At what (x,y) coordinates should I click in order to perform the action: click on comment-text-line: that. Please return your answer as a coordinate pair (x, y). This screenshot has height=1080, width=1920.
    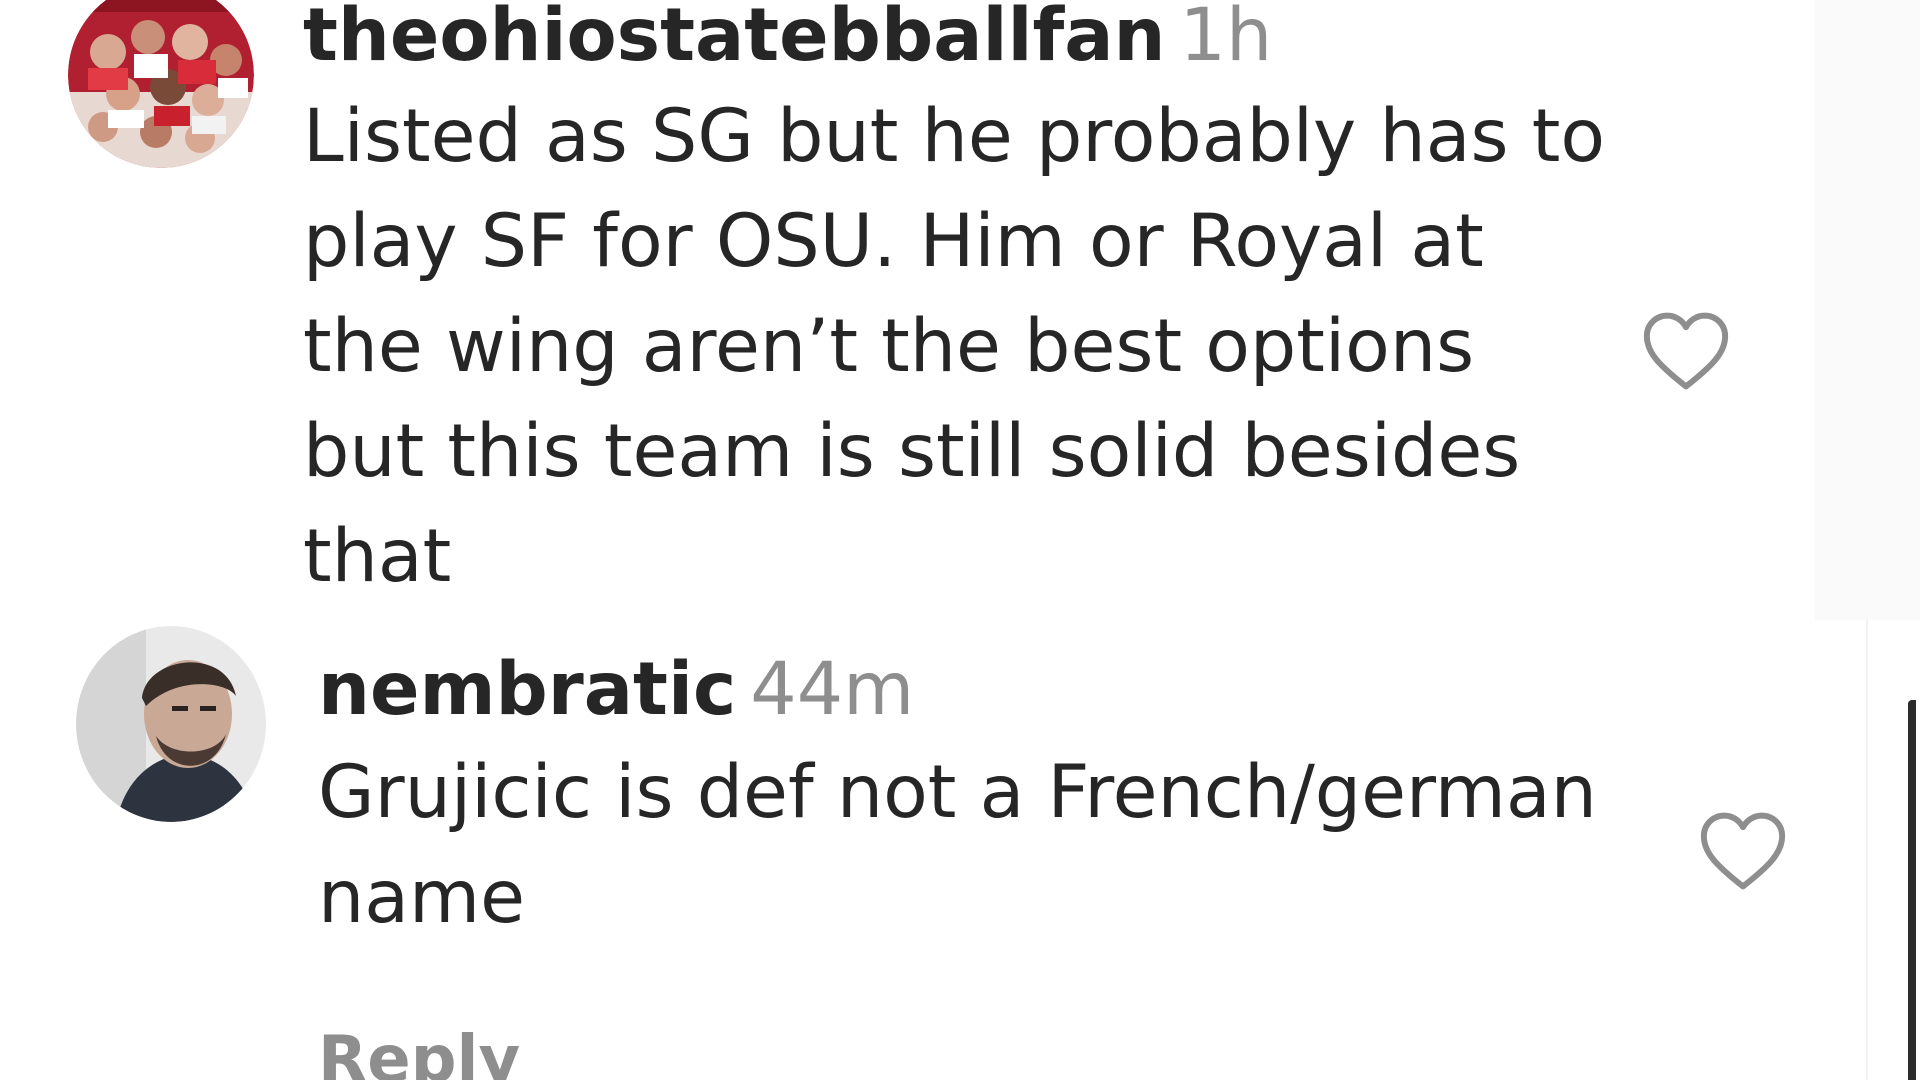
    Looking at the image, I should click on (377, 556).